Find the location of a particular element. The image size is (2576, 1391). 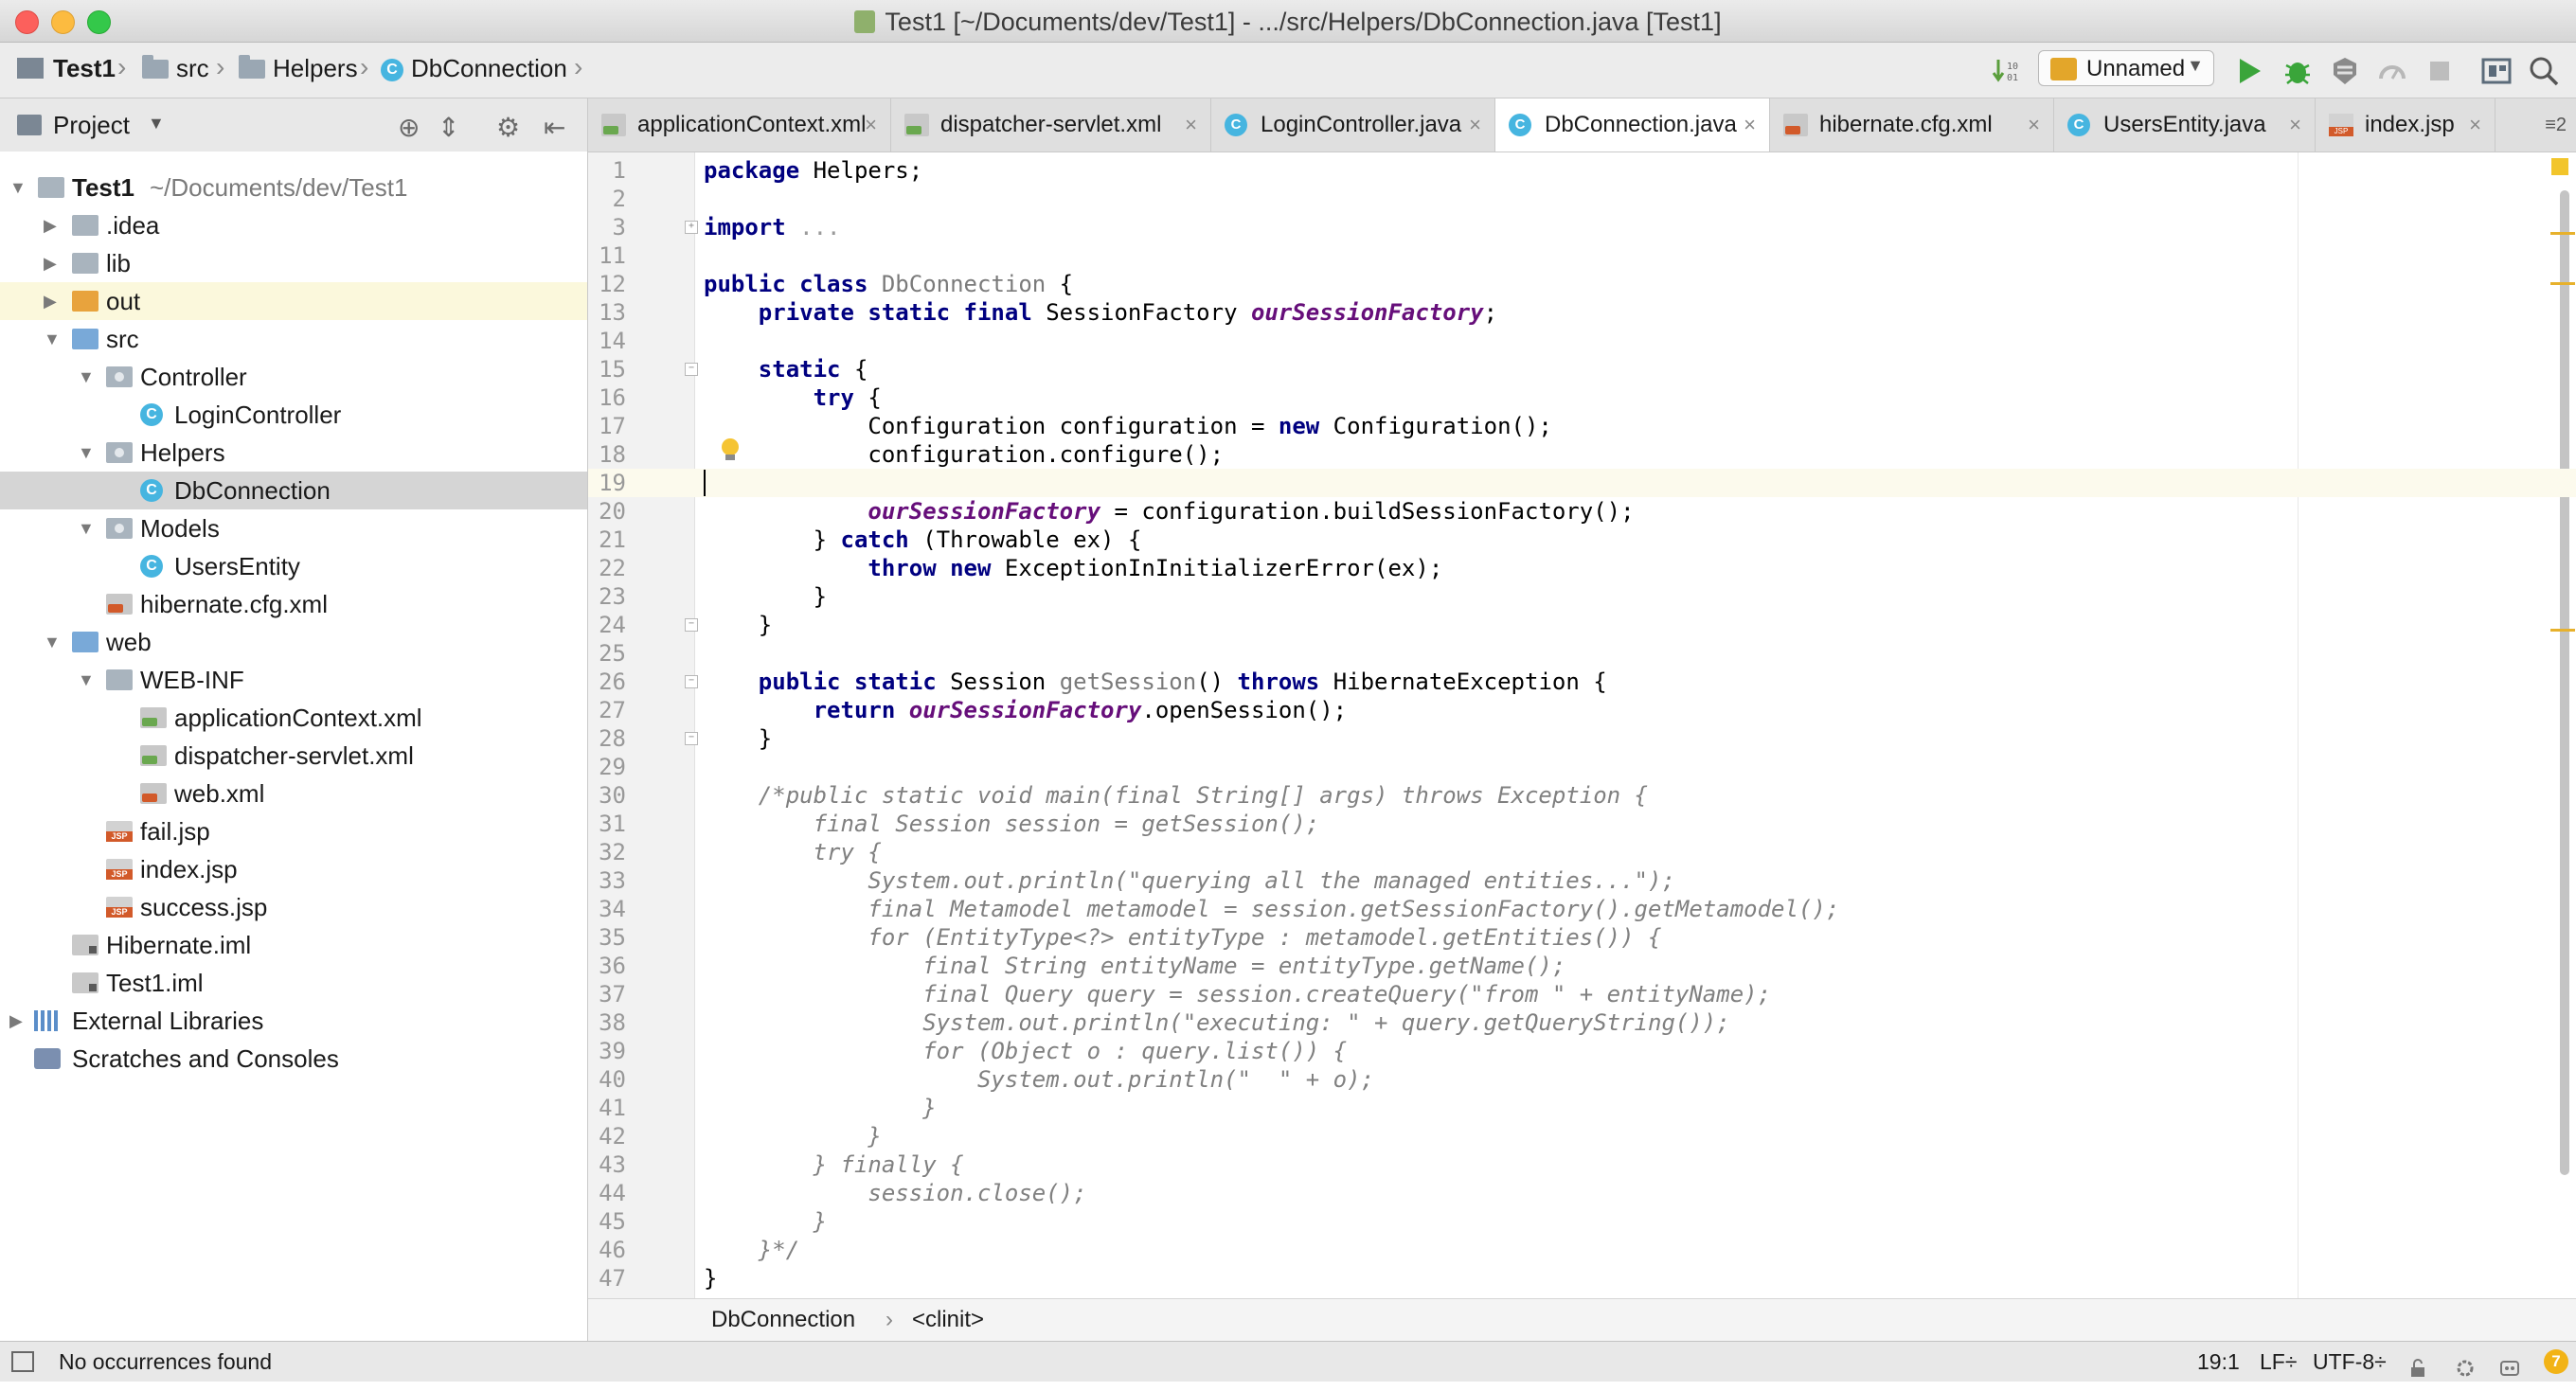

tree-item: ▶ .idea is located at coordinates (293, 225).